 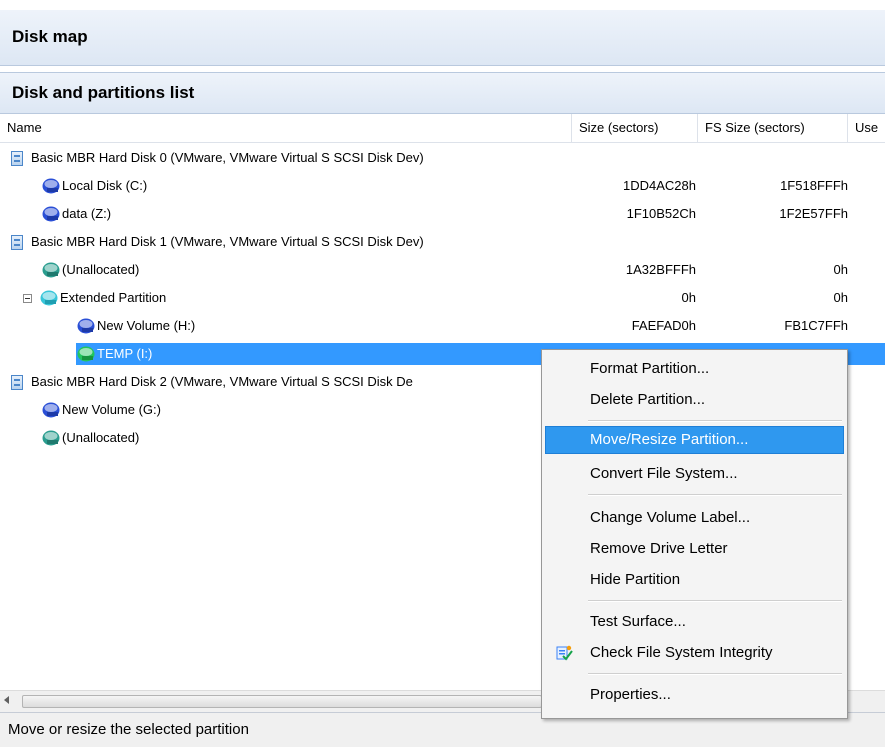 I want to click on tree-row-partition: New Volume (H:) FAEFAD0h FB1C7FFh, so click(x=442, y=326).